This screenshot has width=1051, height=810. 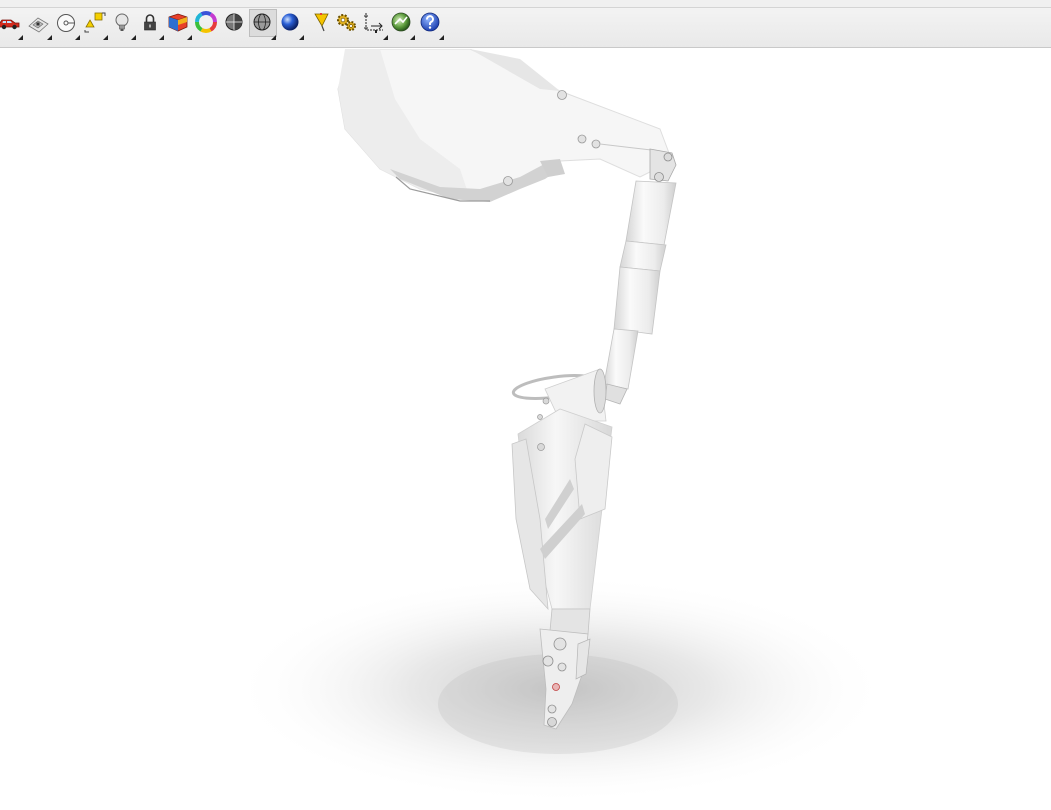 I want to click on render-icon, so click(x=11, y=25).